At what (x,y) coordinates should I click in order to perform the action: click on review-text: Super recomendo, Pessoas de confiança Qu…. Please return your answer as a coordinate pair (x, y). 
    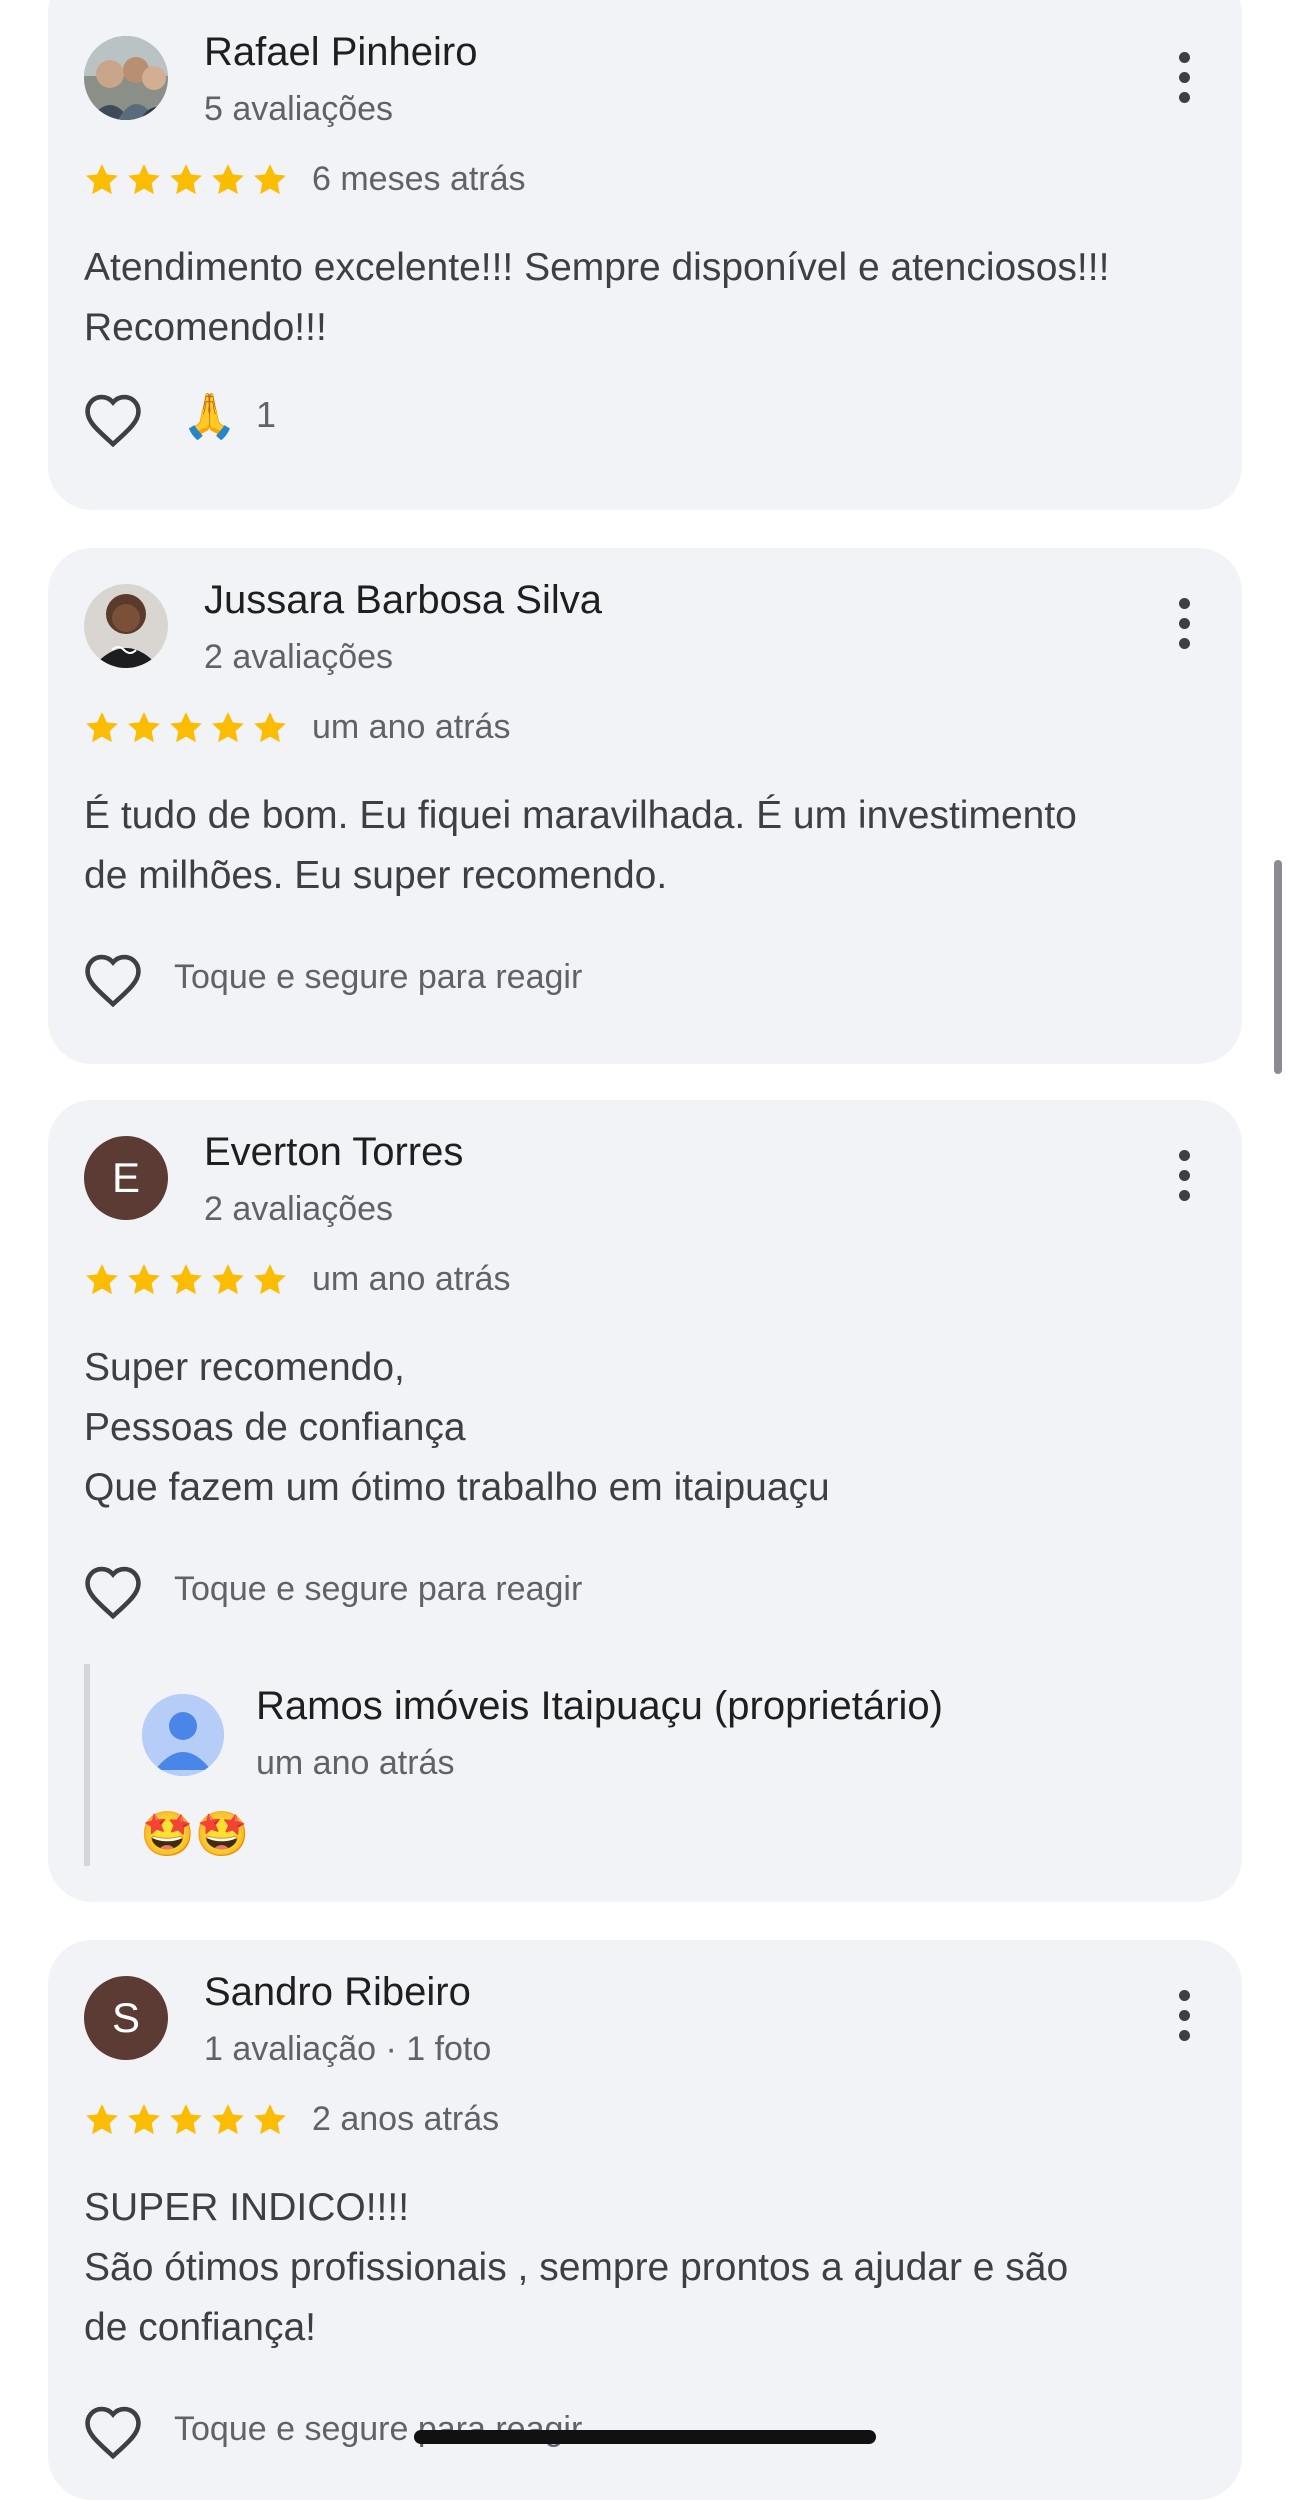
    Looking at the image, I should click on (457, 1427).